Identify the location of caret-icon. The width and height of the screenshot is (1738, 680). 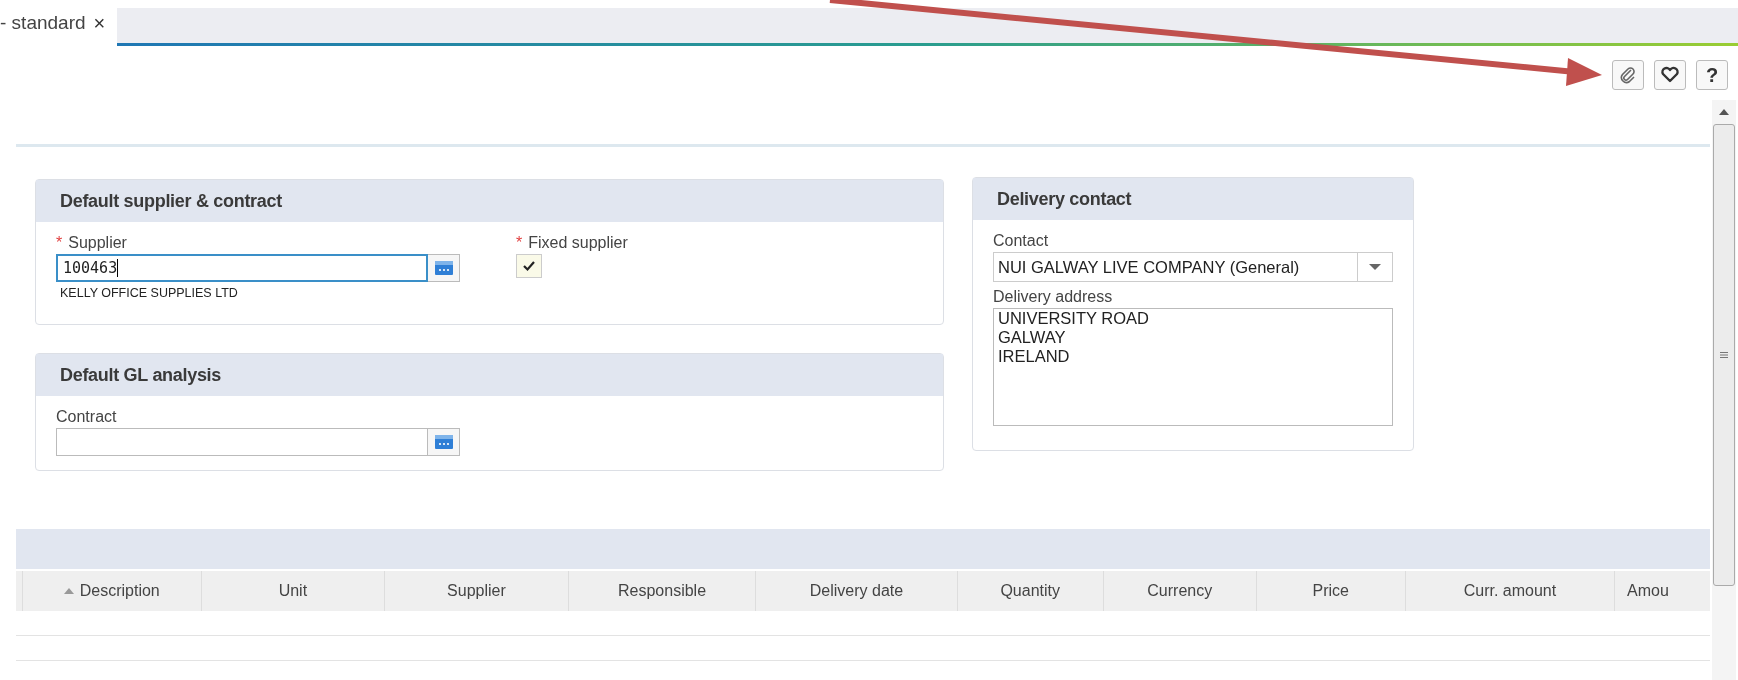
(1375, 267).